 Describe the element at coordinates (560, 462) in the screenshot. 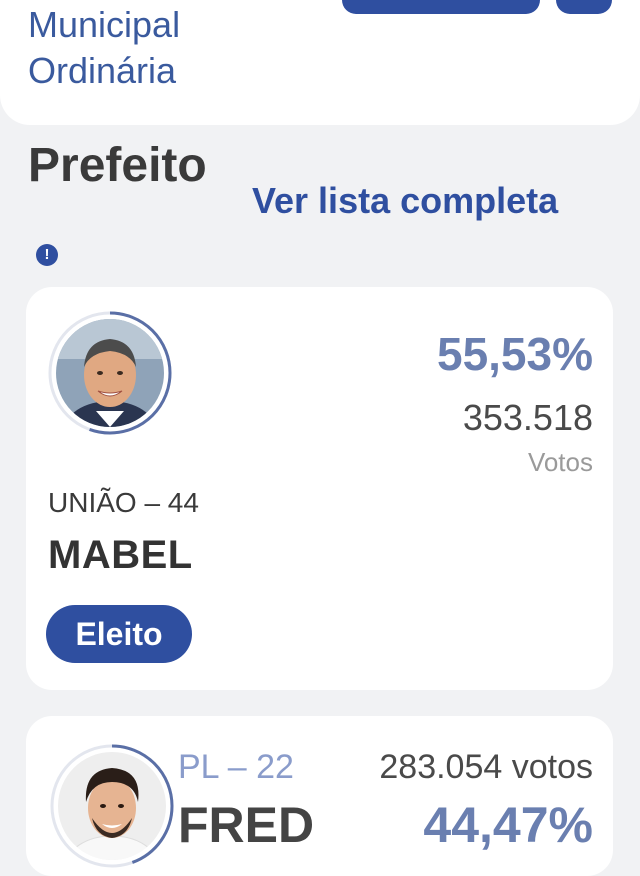

I see `vote-count-label: Votos` at that location.